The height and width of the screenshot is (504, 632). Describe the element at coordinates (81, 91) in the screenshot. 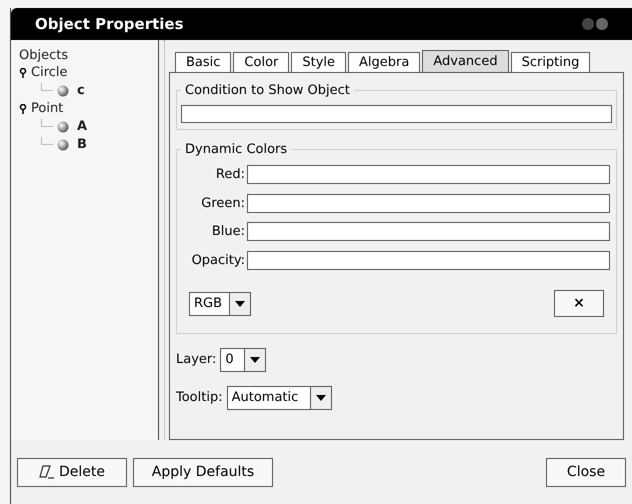

I see `tree-item: c` at that location.